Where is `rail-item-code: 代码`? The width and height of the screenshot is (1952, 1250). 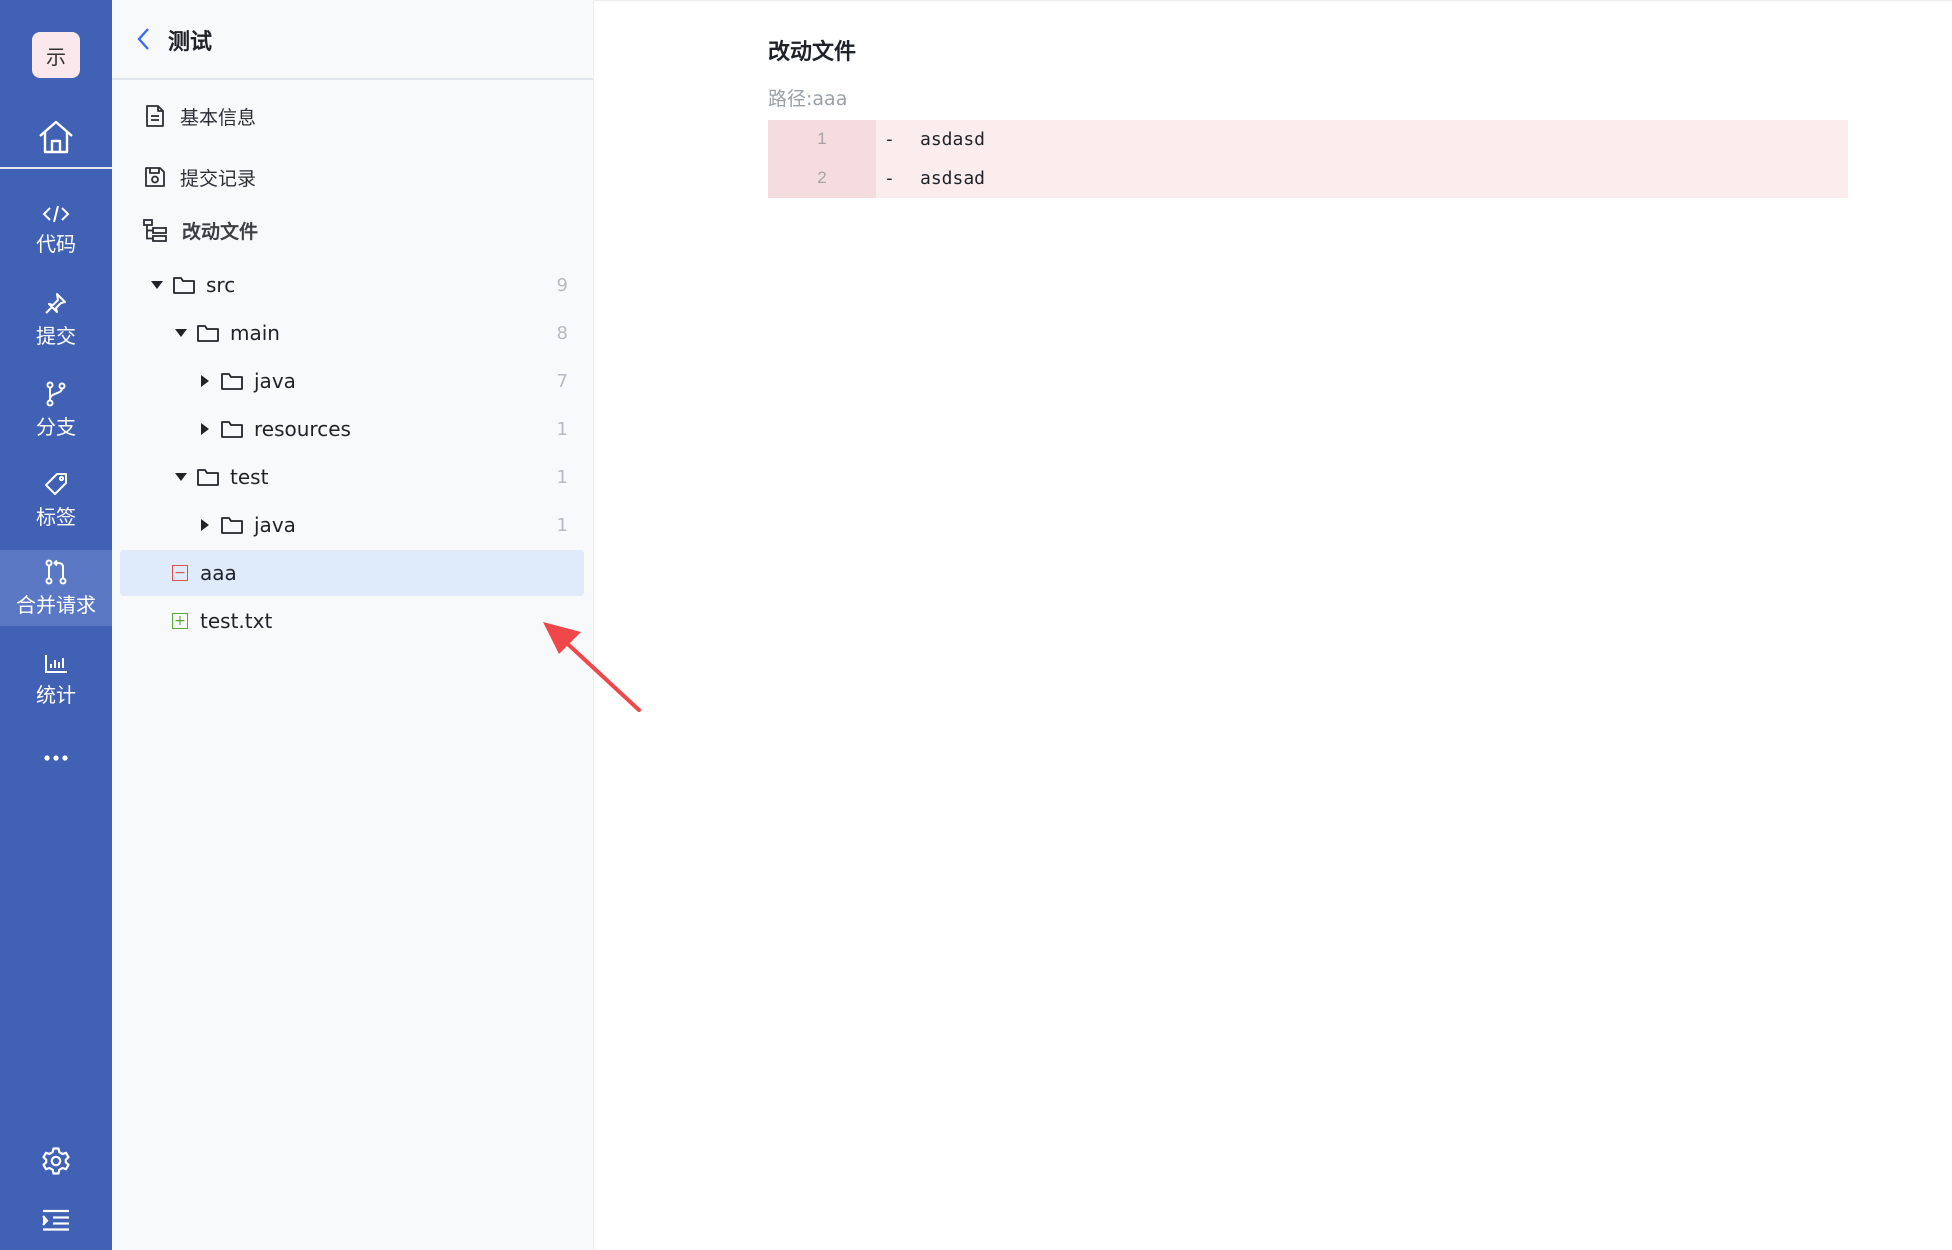
rail-item-code: 代码 is located at coordinates (56, 230).